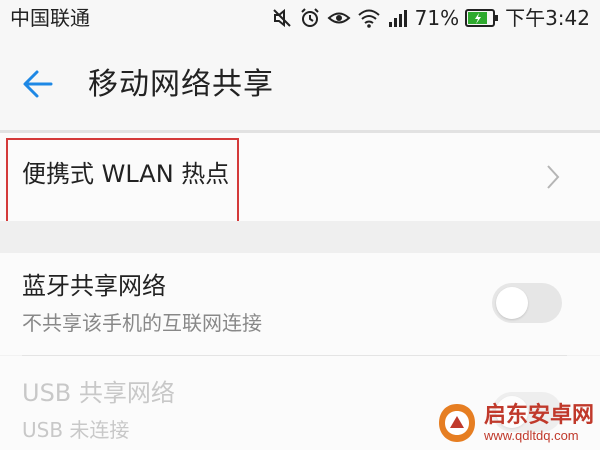  What do you see at coordinates (50, 18) in the screenshot?
I see `carrier-name: 中国联通` at bounding box center [50, 18].